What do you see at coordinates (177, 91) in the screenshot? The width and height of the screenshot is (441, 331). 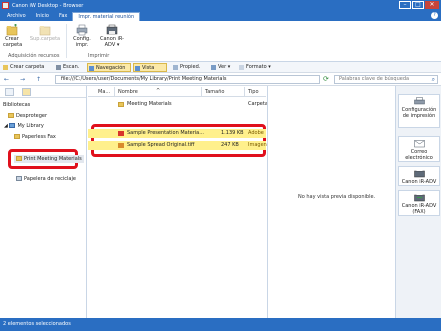 I see `column-header: Ma... Nombre ^ Tamaño Tipo` at bounding box center [177, 91].